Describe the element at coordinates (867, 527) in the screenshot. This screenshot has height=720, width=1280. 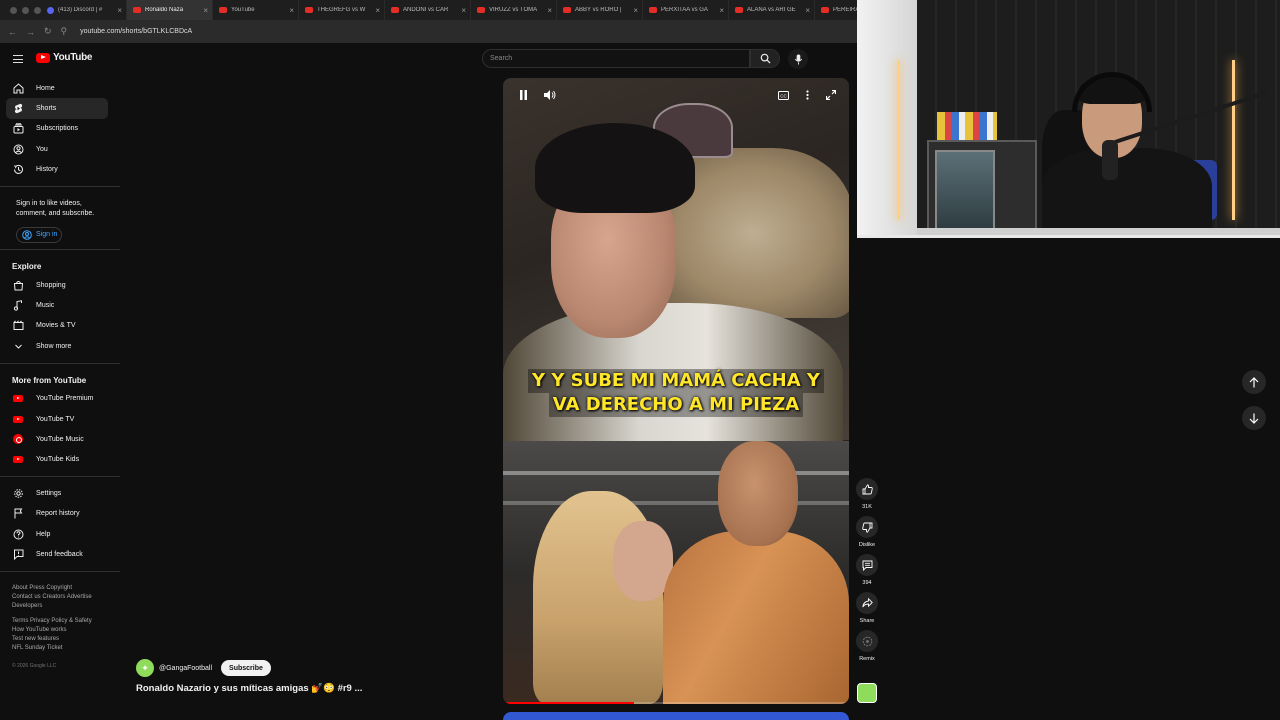
I see `dislike-button` at that location.